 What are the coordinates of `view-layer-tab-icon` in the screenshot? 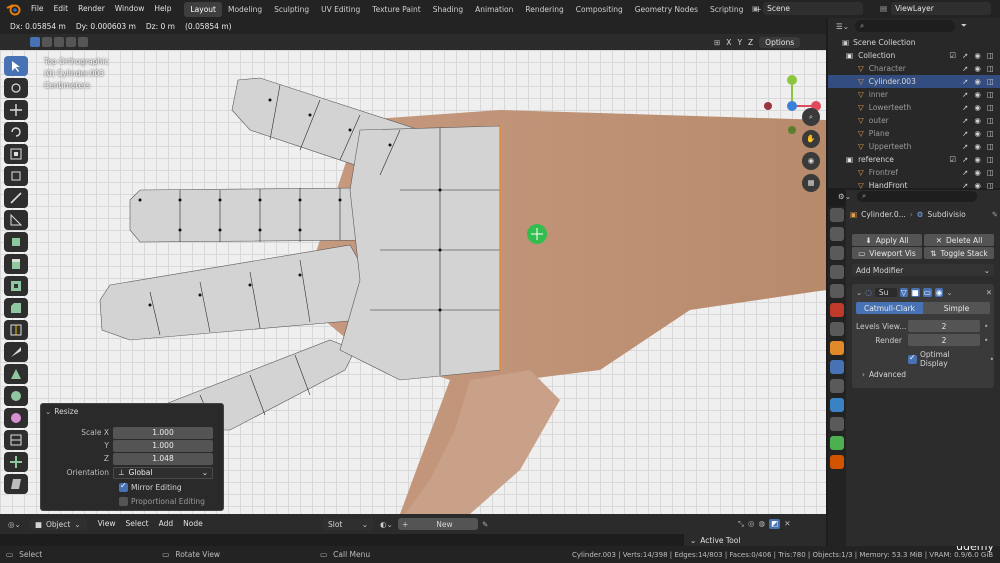 It's located at (837, 272).